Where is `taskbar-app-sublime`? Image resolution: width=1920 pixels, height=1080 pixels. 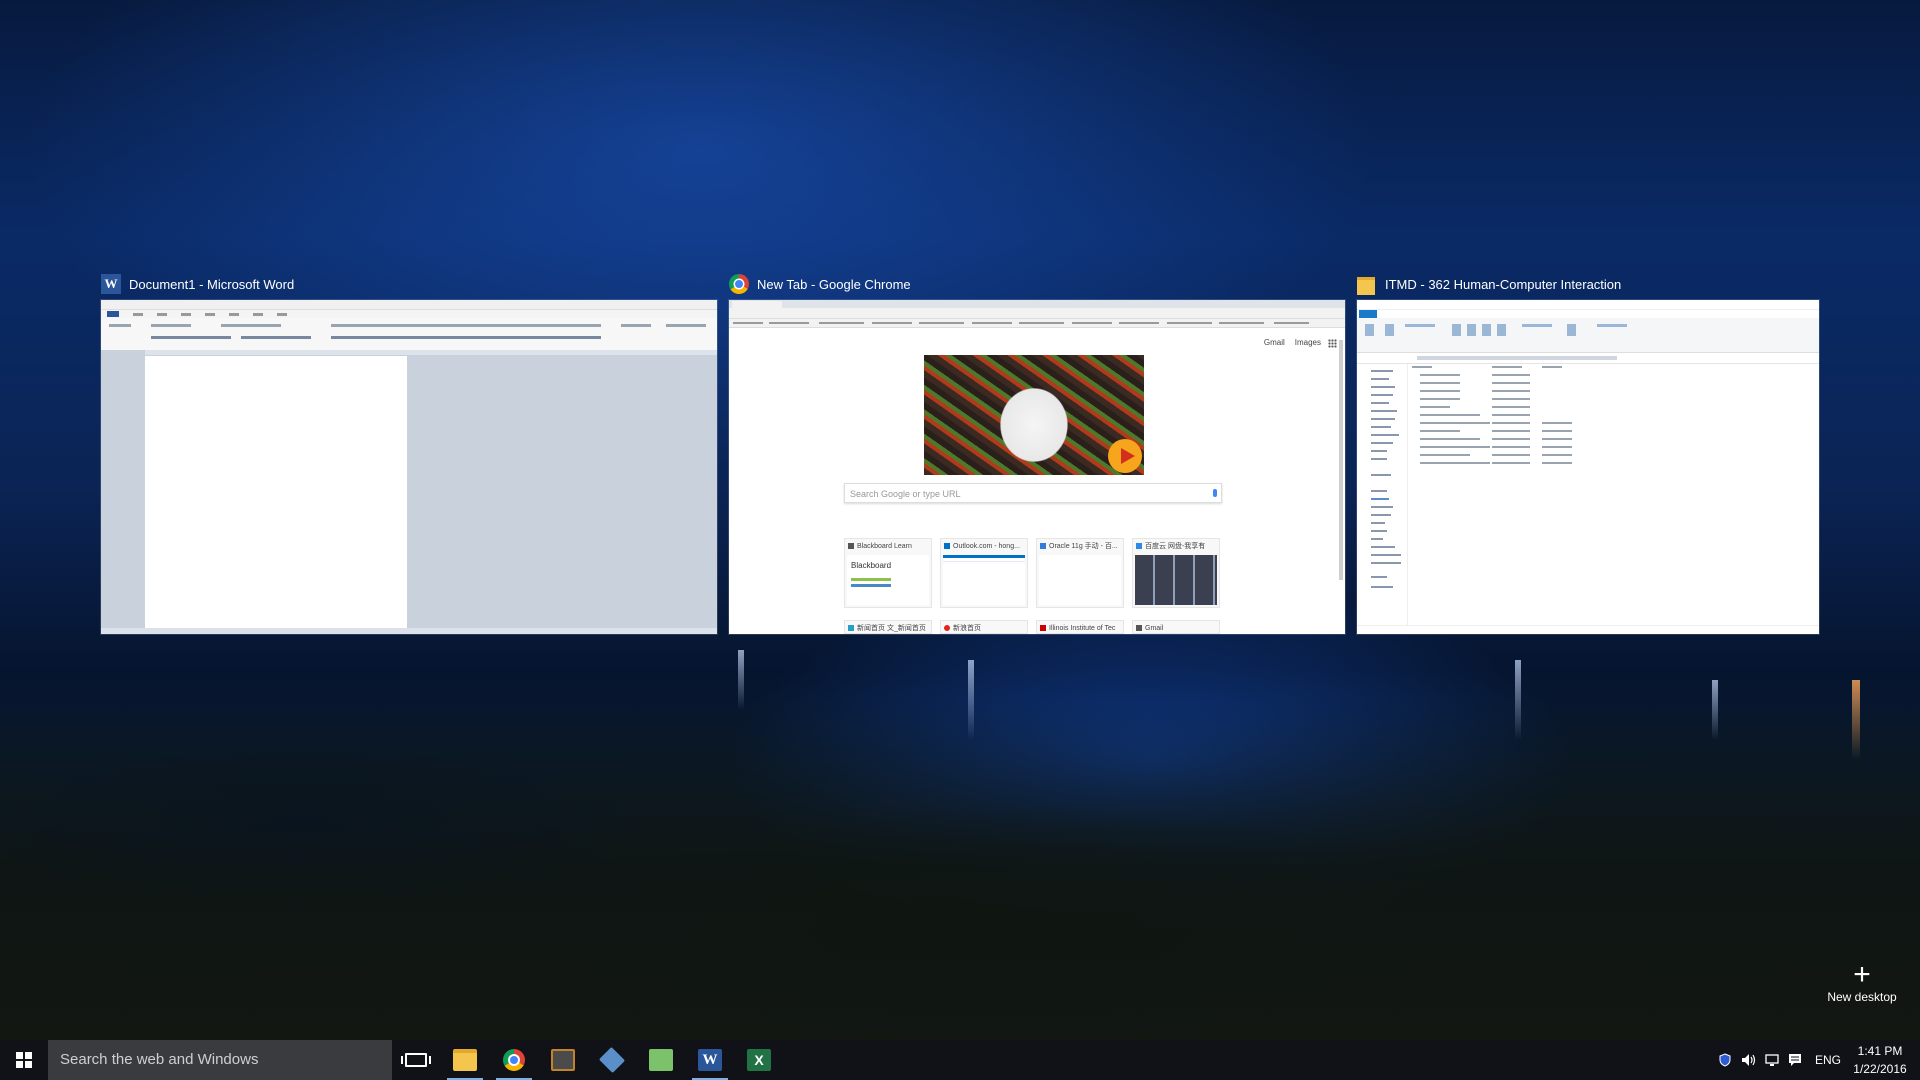
taskbar-app-sublime is located at coordinates (563, 1060).